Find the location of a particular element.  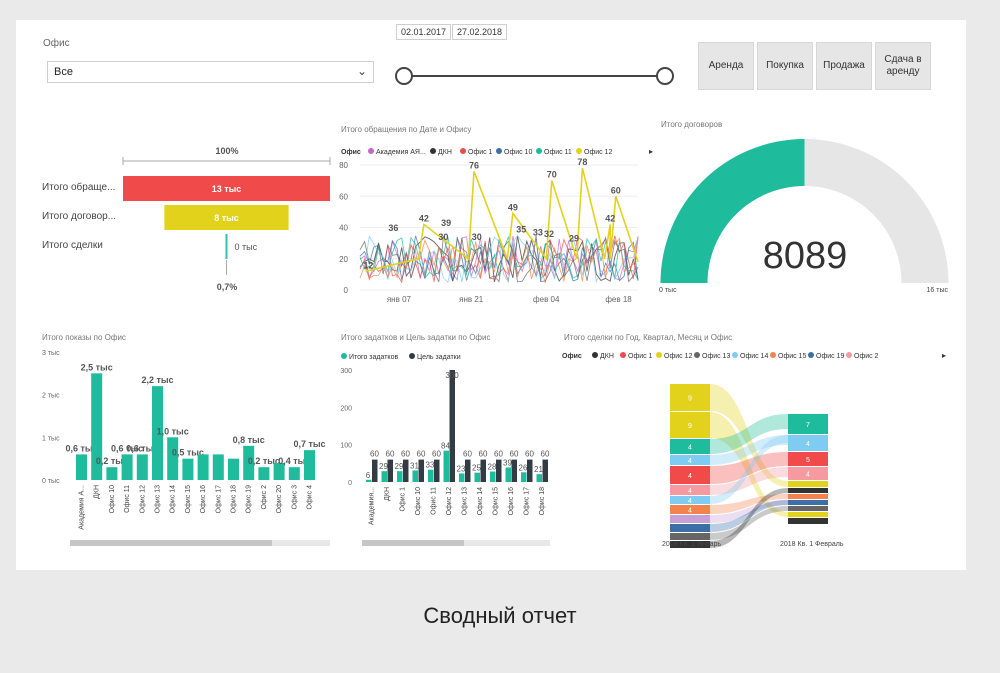

bar-chart-scrollbar-thumb is located at coordinates (171, 543).